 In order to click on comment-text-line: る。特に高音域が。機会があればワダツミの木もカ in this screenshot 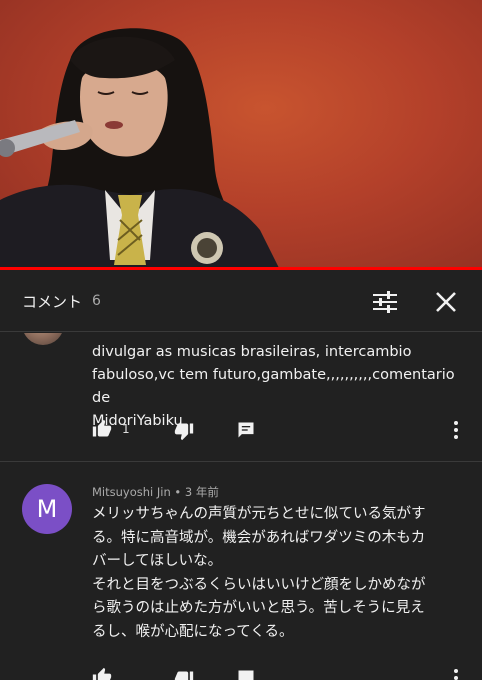, I will do `click(259, 537)`.